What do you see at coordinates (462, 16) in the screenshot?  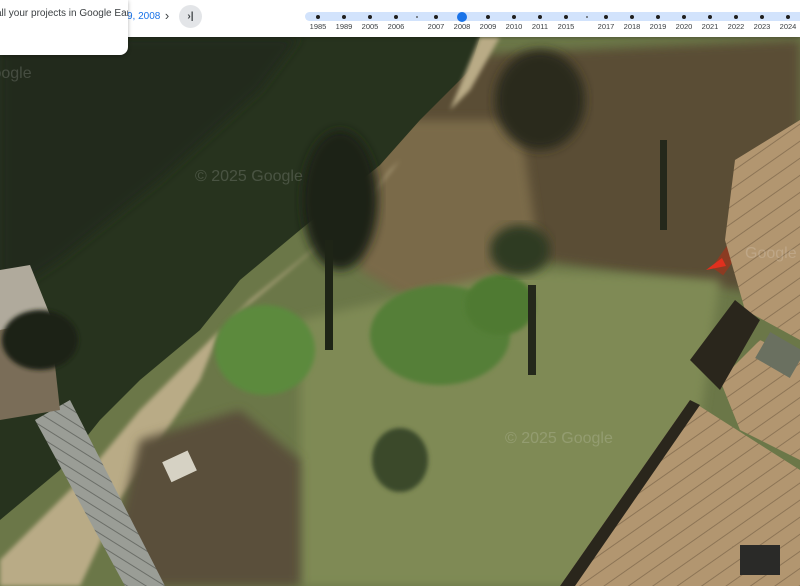 I see `timeline-selected-marker` at bounding box center [462, 16].